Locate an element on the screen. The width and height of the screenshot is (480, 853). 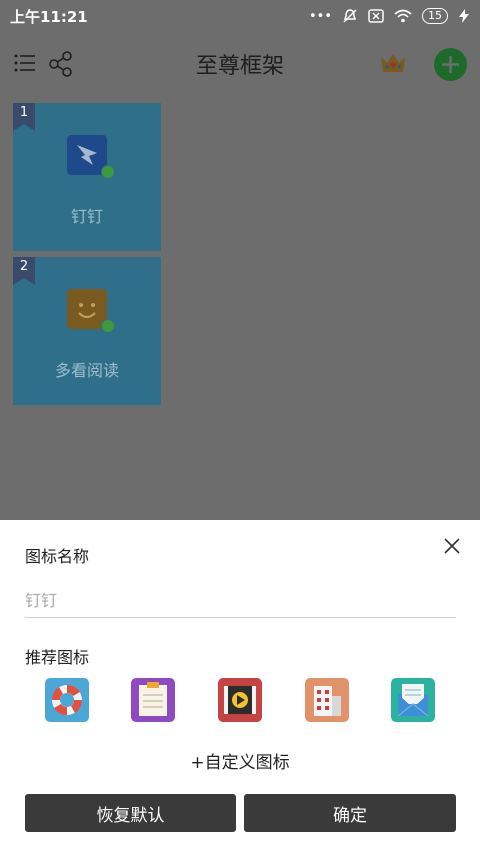
icon-name-label: 图标名称 is located at coordinates (57, 556).